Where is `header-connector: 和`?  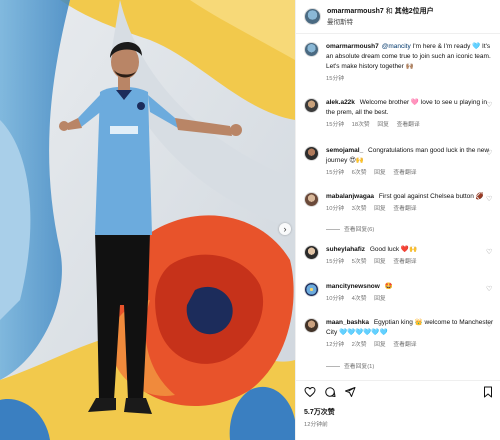
header-connector: 和 is located at coordinates (389, 11).